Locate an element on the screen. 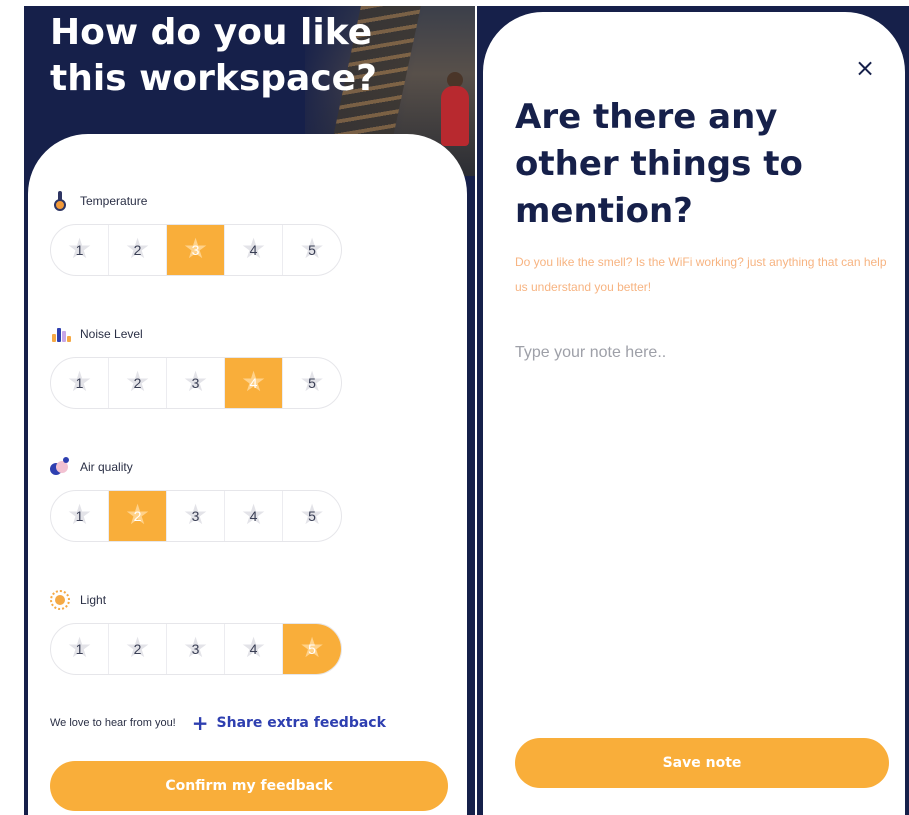 The image size is (909, 815). save-note-button: Save note is located at coordinates (702, 763).